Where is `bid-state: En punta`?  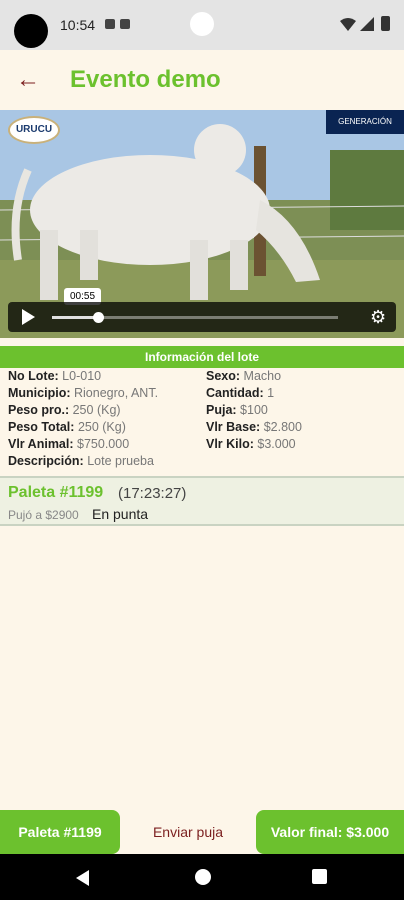 bid-state: En punta is located at coordinates (120, 514).